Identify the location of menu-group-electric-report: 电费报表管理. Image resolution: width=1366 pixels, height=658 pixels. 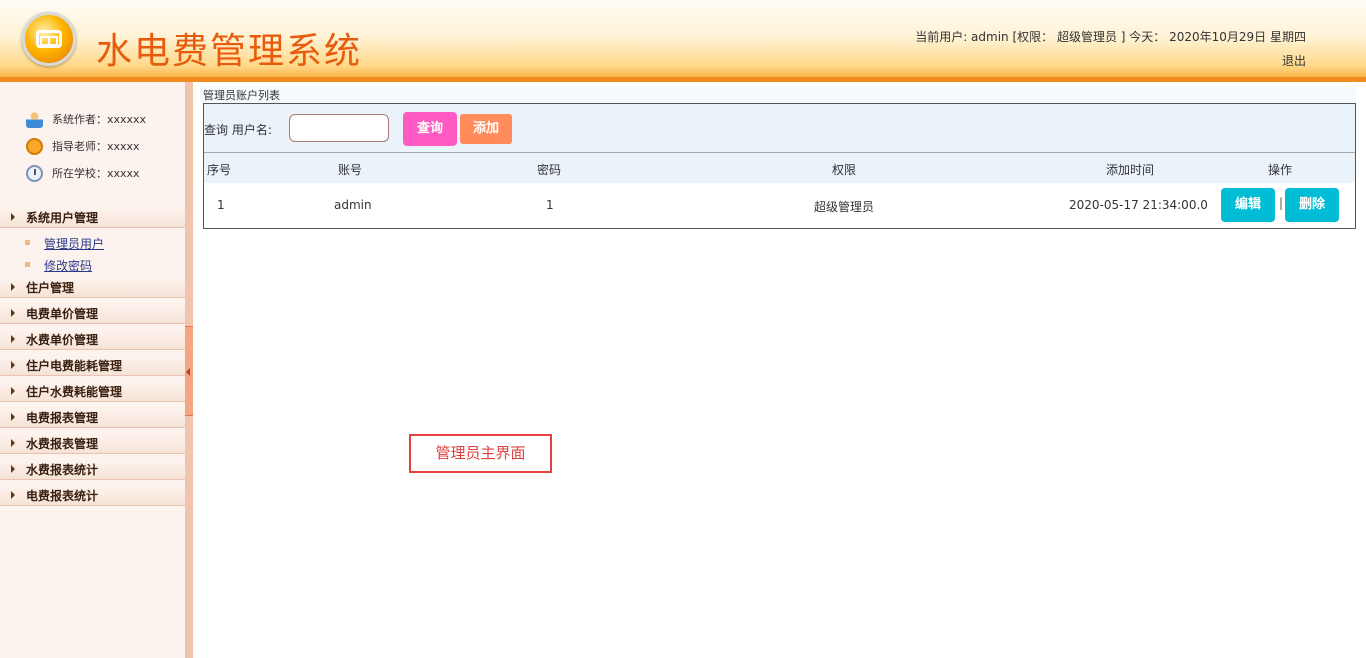
(92, 418).